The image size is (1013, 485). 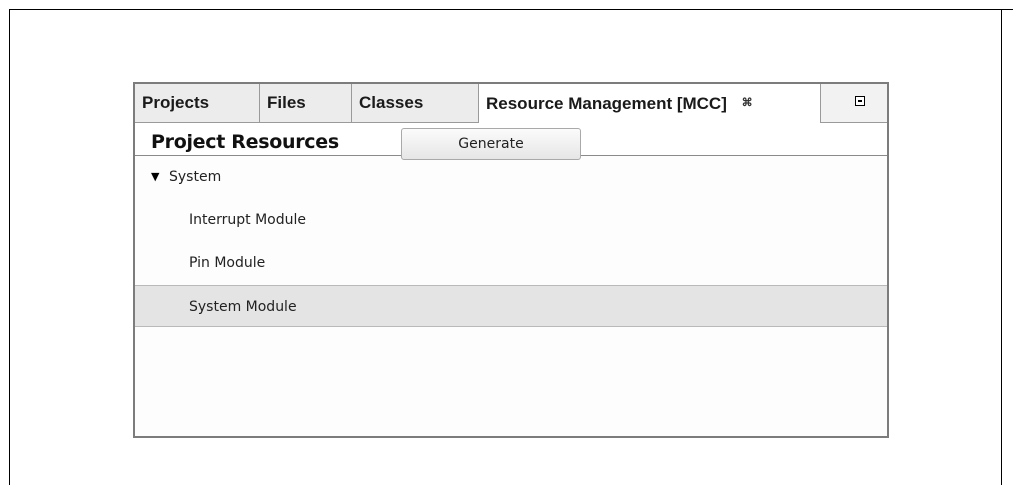 I want to click on tab-files-label: Files, so click(x=286, y=102).